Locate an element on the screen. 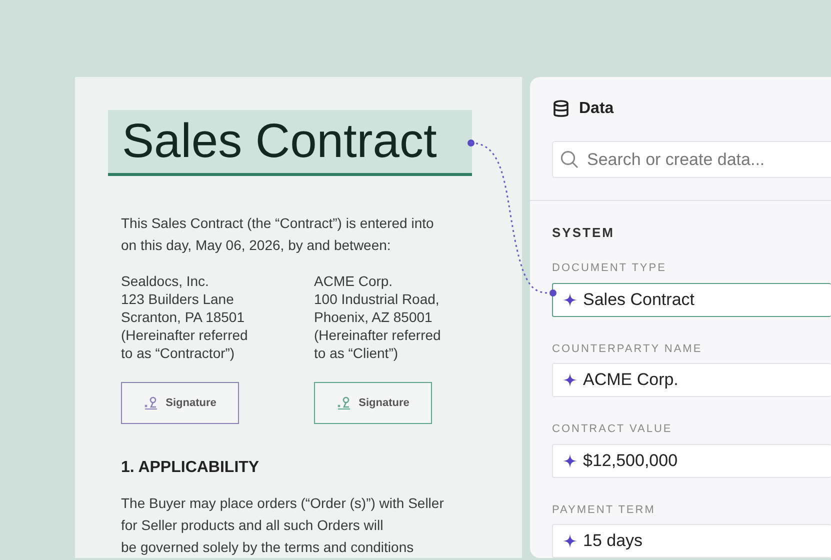 This screenshot has width=831, height=560. field-label: CONTRACT VALUE is located at coordinates (613, 430).